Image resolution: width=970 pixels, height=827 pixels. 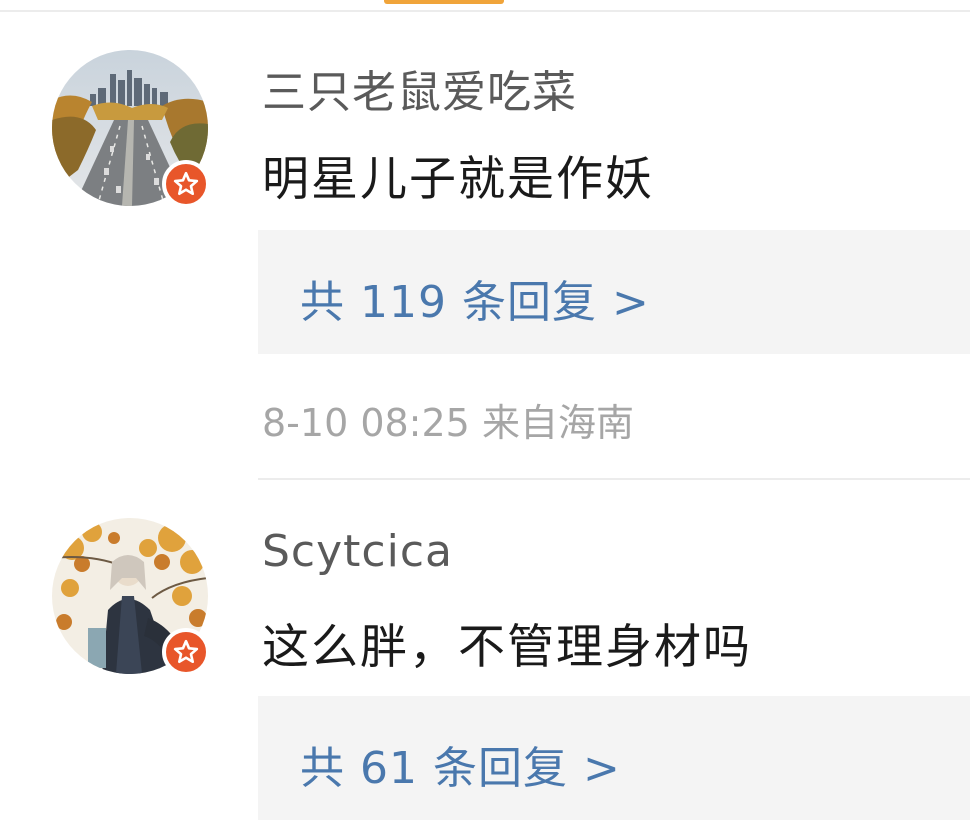 I want to click on comment-time: 8-10 08:25, so click(x=366, y=423).